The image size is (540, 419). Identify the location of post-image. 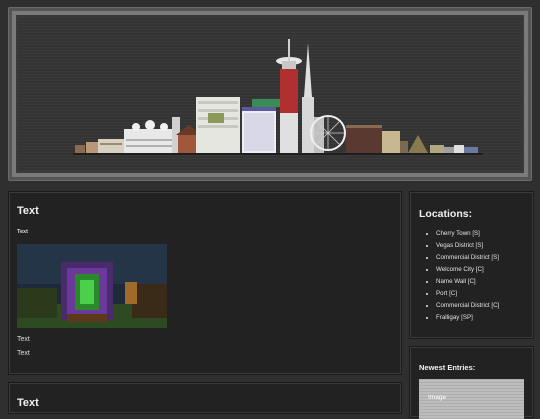
(92, 286).